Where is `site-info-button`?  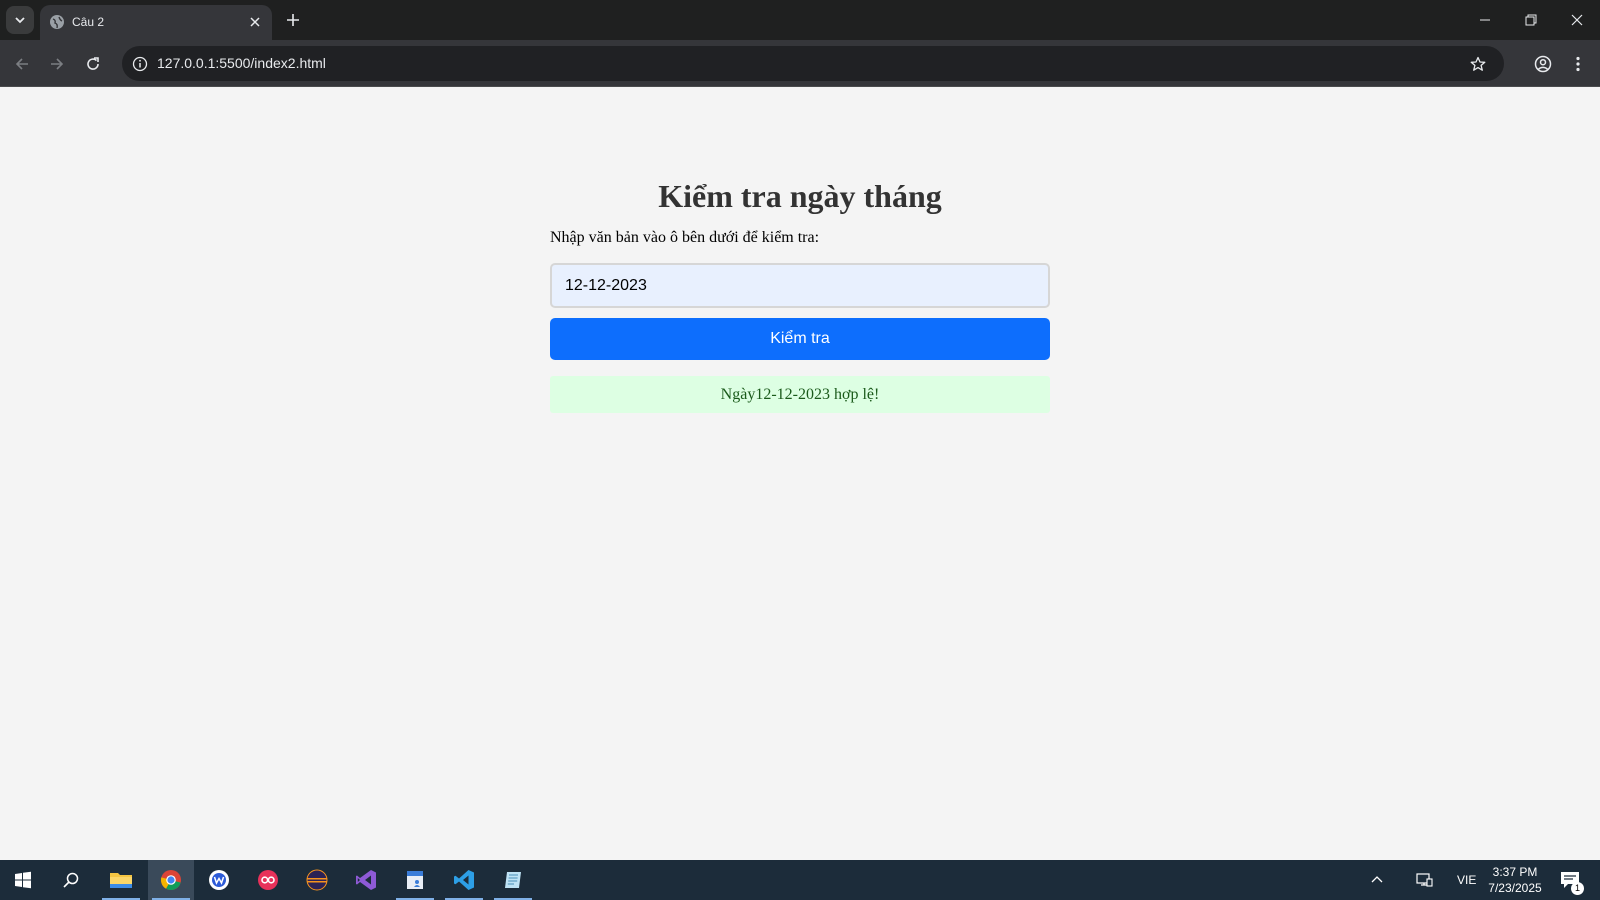
site-info-button is located at coordinates (140, 64).